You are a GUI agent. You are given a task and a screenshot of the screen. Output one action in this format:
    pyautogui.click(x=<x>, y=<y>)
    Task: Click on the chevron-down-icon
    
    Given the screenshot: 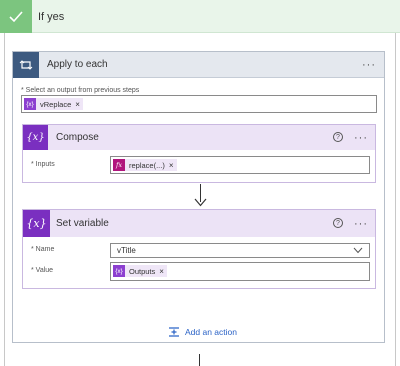 What is the action you would take?
    pyautogui.click(x=358, y=250)
    